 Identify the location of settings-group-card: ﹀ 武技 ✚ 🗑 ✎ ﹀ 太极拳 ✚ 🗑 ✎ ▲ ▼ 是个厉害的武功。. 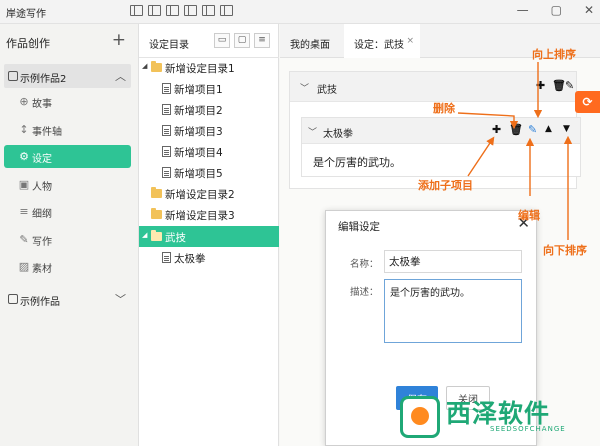
(435, 130).